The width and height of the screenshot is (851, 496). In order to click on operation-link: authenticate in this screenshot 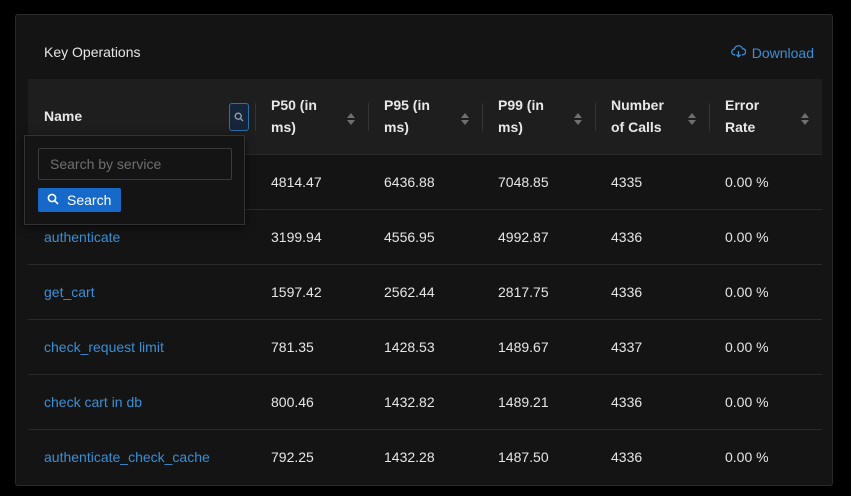, I will do `click(82, 237)`.